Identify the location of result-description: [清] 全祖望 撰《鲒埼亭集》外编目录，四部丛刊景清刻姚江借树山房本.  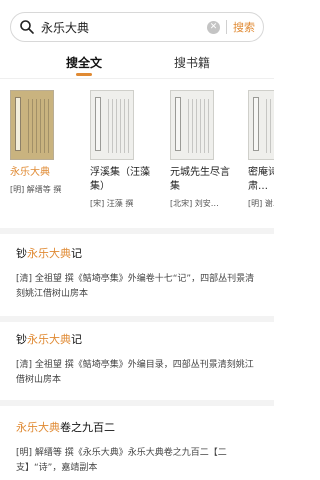
(135, 372).